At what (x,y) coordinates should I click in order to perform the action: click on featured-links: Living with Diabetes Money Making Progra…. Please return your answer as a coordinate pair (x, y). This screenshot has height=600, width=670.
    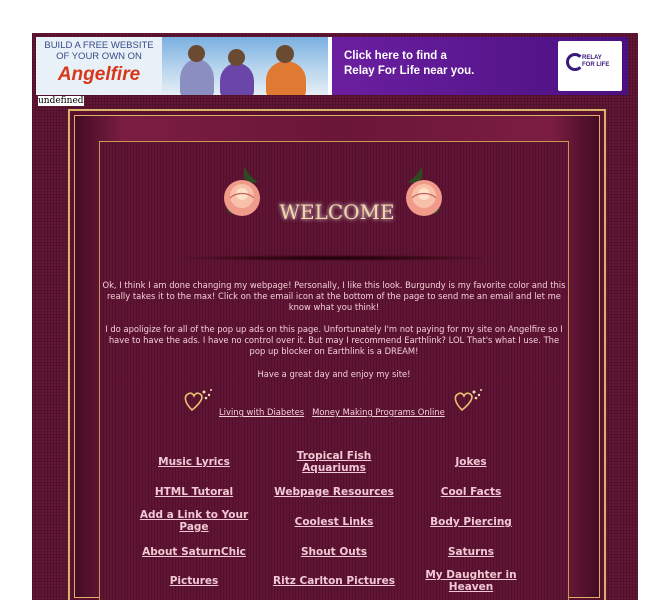
    Looking at the image, I should click on (332, 412).